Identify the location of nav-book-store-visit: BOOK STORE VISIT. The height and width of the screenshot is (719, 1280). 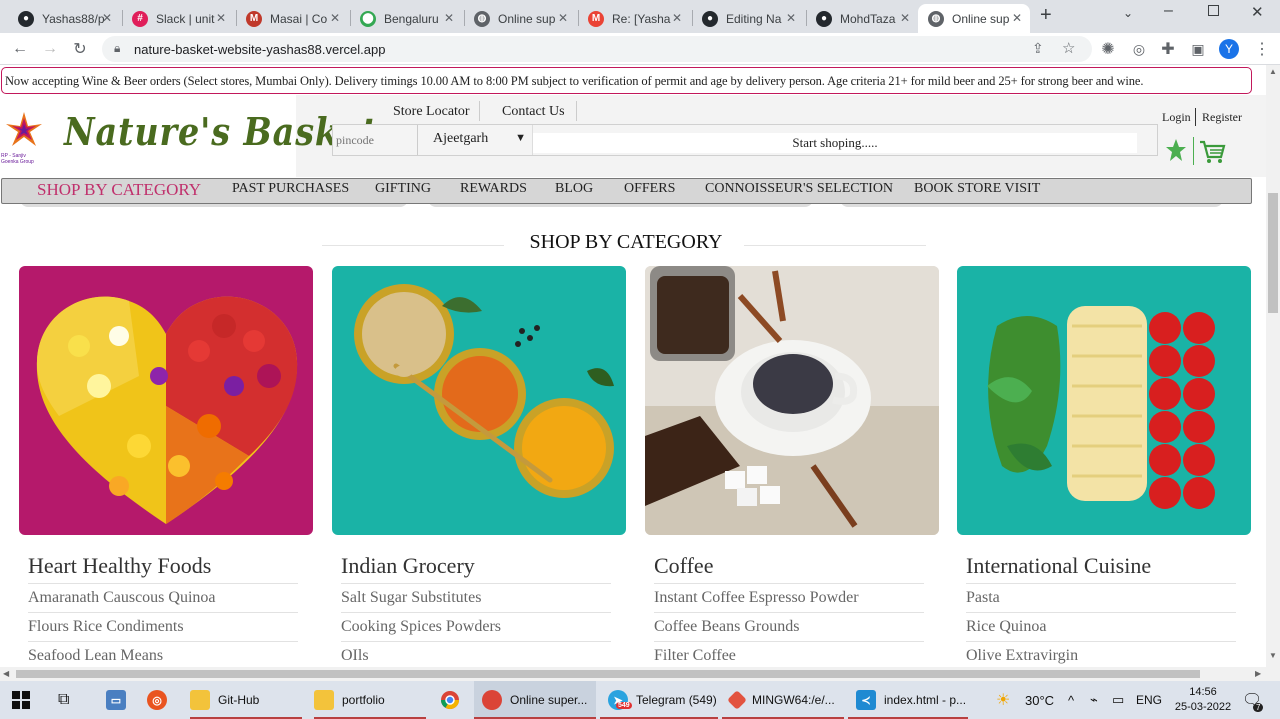
(977, 189).